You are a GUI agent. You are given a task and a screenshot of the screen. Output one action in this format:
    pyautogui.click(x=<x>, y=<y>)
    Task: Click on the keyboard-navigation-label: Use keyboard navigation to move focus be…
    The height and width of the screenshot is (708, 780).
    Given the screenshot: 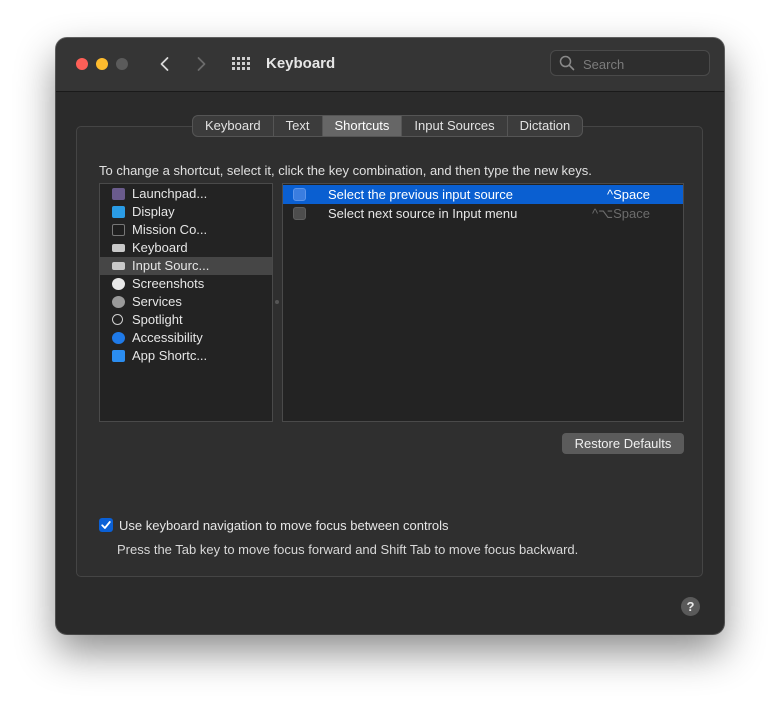 What is the action you would take?
    pyautogui.click(x=284, y=525)
    